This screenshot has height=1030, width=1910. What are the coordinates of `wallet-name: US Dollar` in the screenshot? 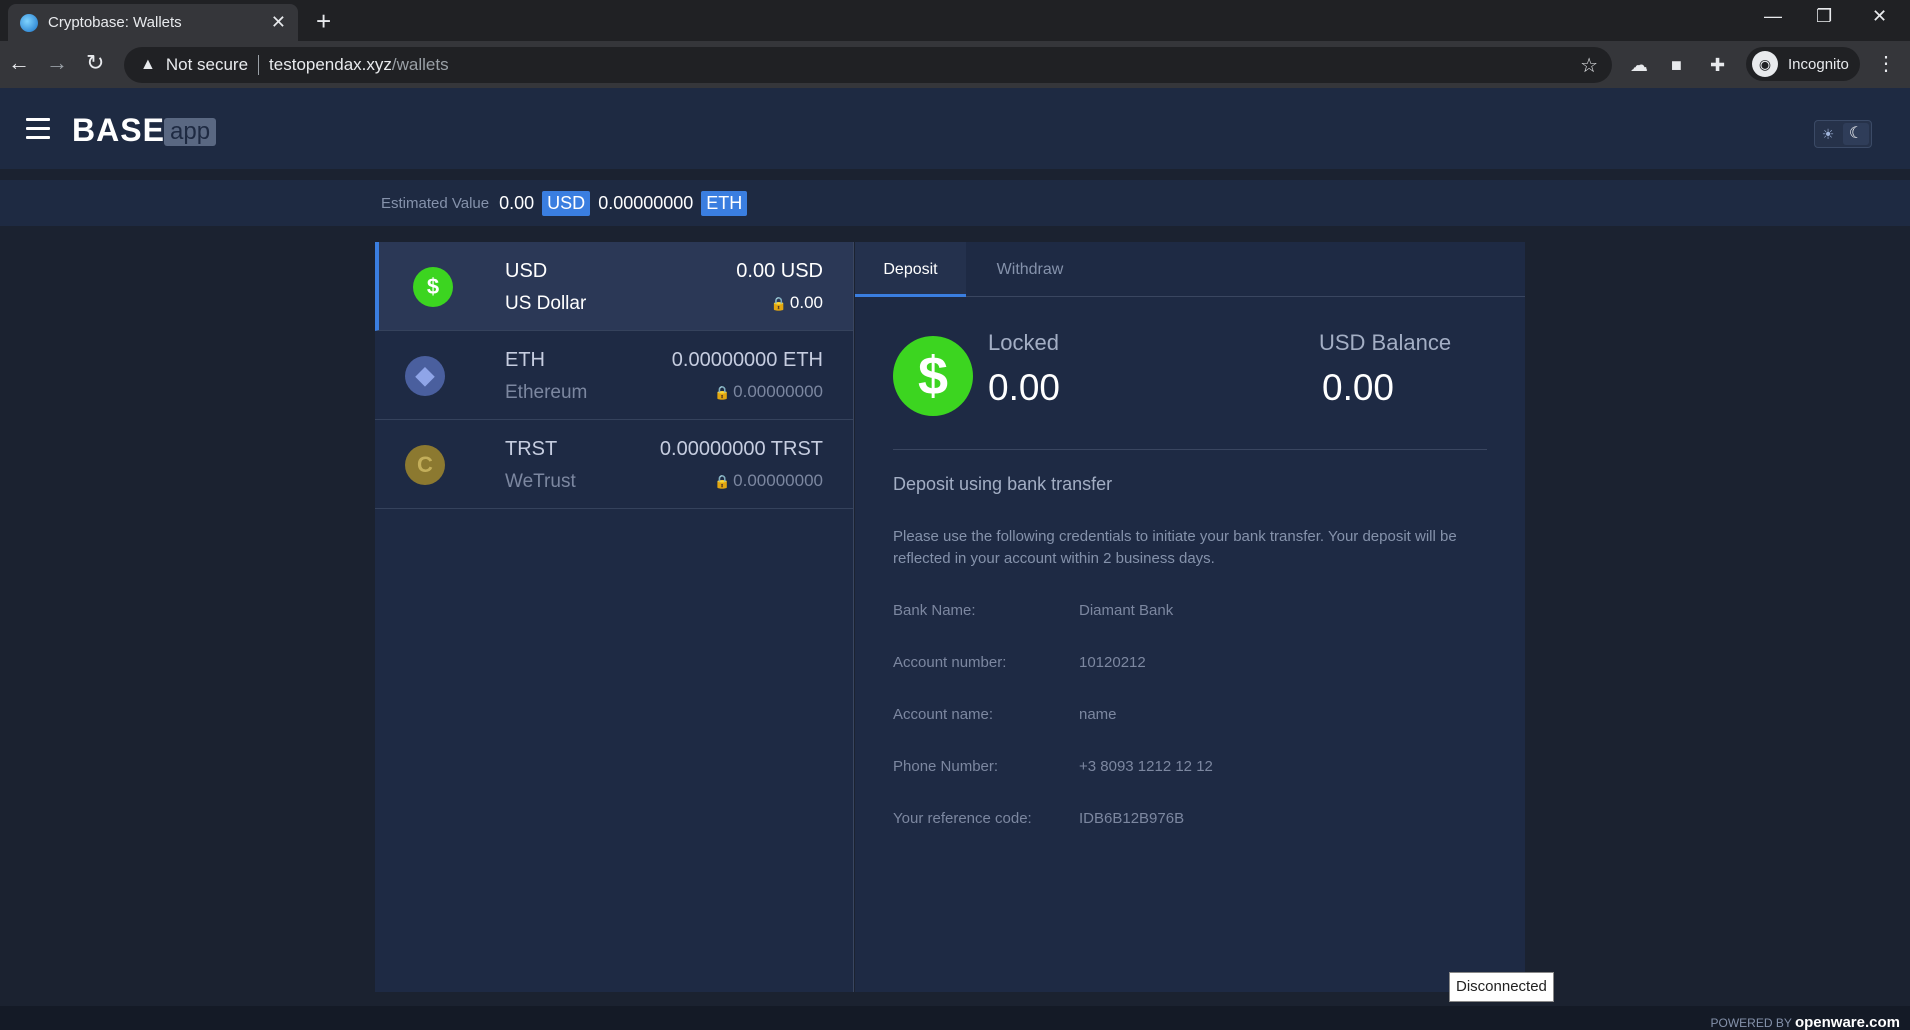 It's located at (546, 303).